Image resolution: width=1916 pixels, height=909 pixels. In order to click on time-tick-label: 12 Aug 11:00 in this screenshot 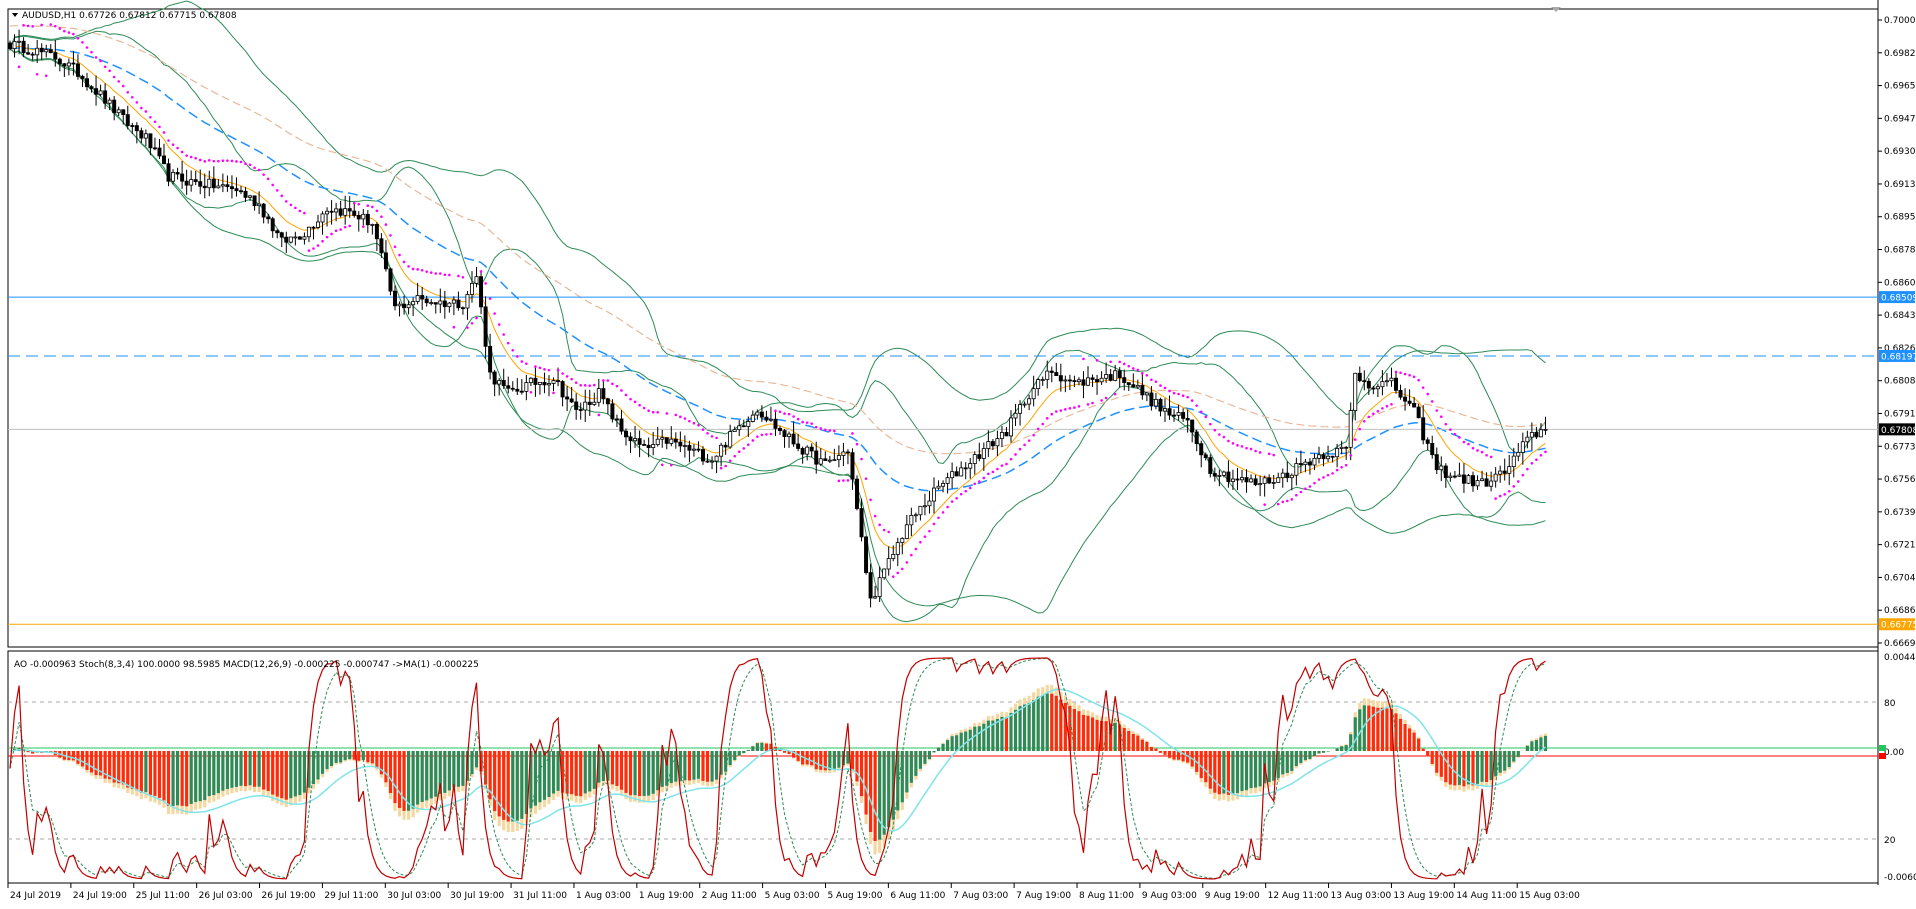, I will do `click(1298, 896)`.